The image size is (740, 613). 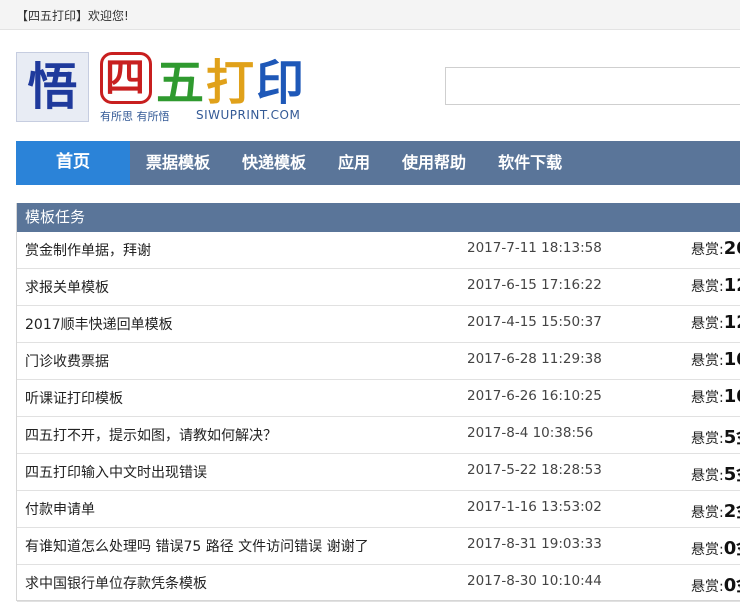 I want to click on task-row: 赏金制作单据，拜谢 2017-7-11 18:13:58 悬赏:20, so click(x=378, y=250).